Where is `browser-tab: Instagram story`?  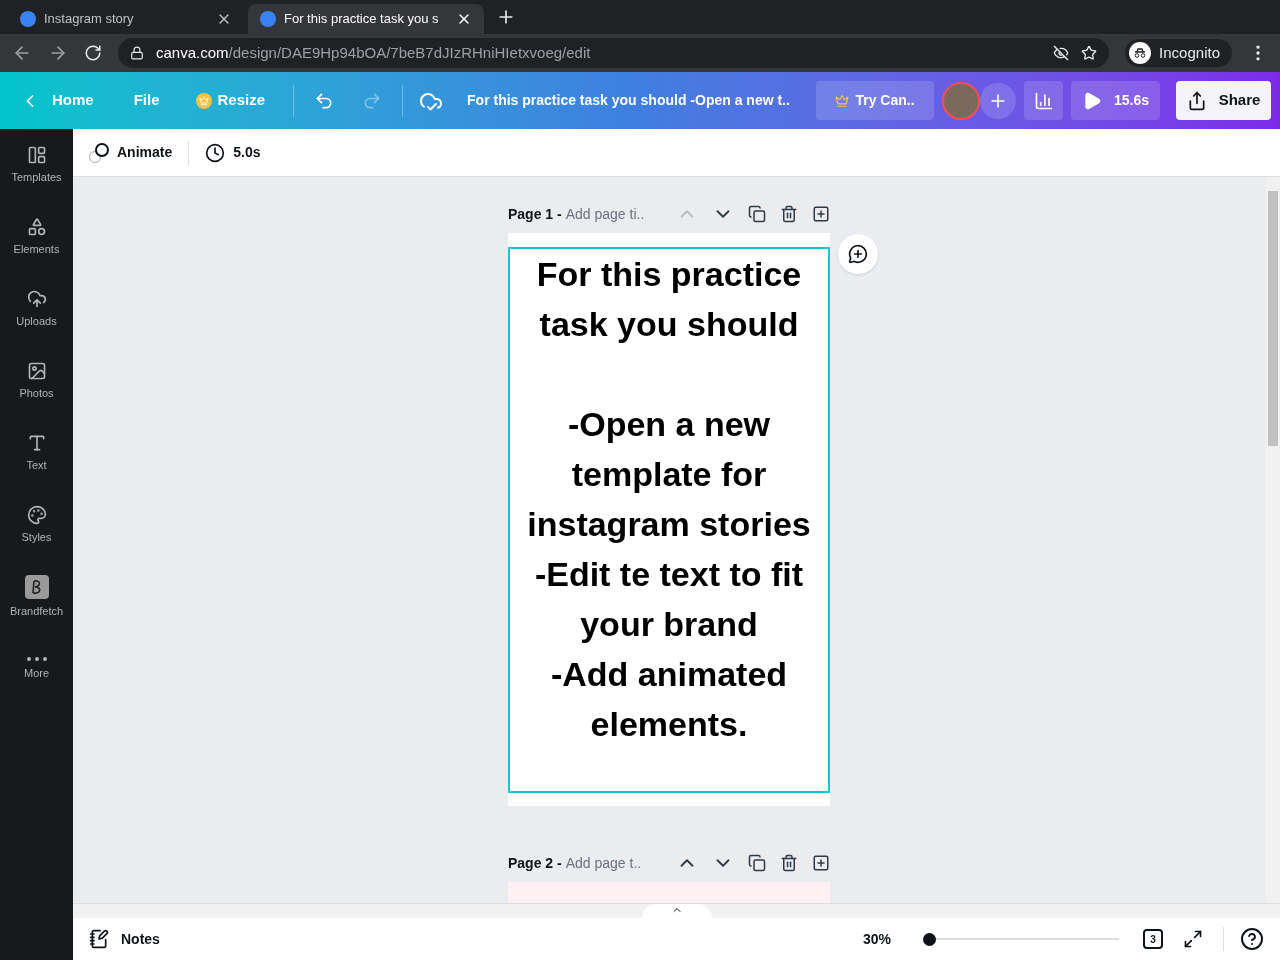
browser-tab: Instagram story is located at coordinates (126, 19).